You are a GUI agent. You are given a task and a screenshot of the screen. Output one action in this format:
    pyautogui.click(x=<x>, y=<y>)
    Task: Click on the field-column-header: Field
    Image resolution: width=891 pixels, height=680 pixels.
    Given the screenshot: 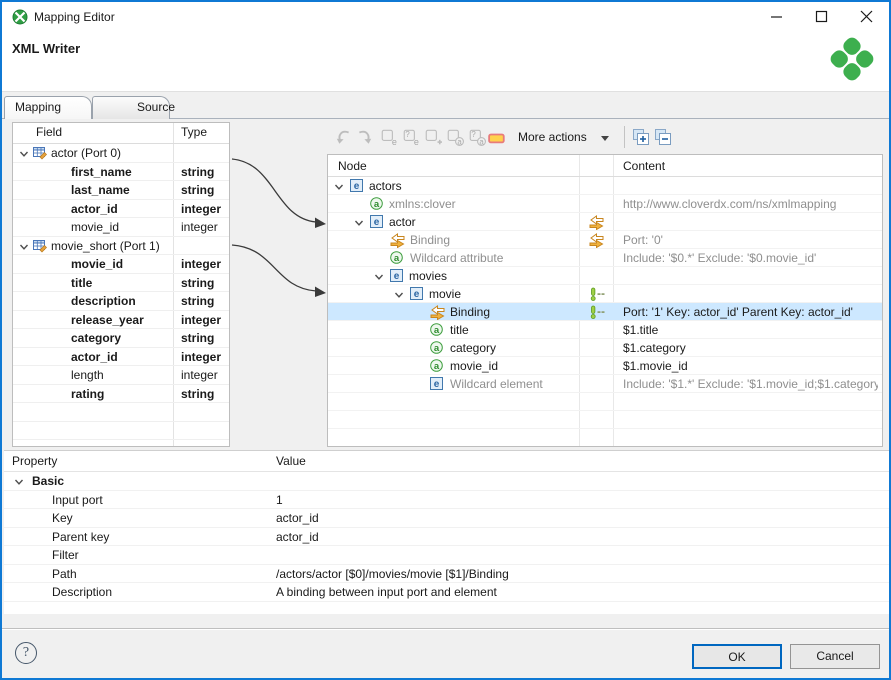 What is the action you would take?
    pyautogui.click(x=49, y=132)
    